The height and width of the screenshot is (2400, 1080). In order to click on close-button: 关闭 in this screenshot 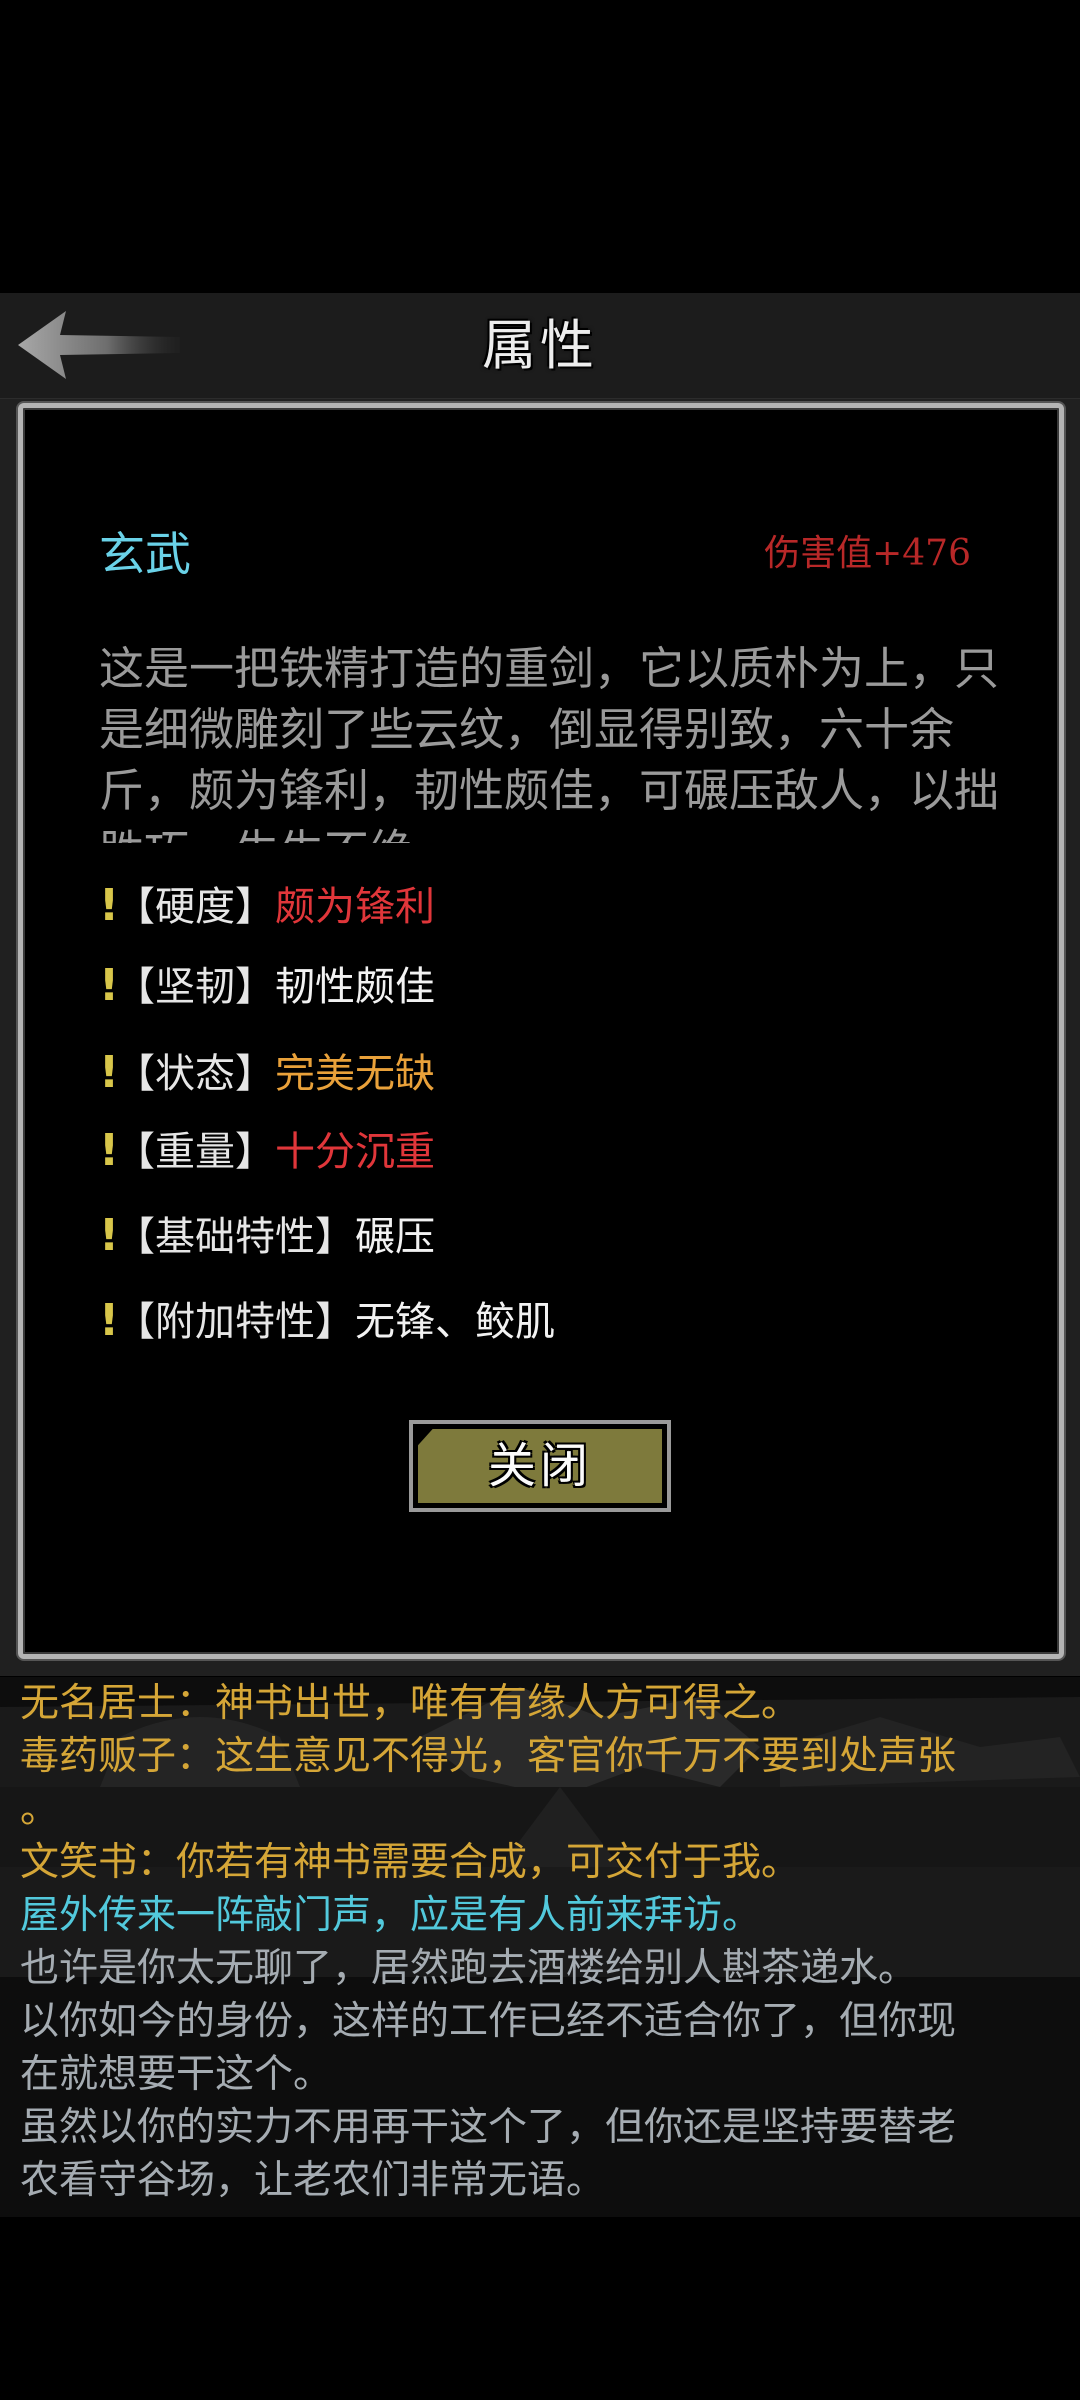, I will do `click(540, 1466)`.